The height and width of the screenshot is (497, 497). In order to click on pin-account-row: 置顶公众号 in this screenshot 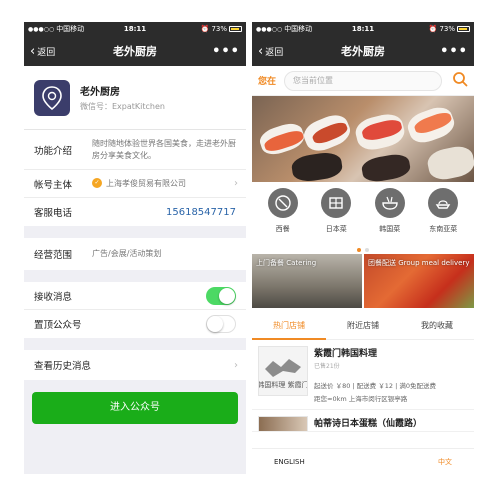, I will do `click(135, 324)`.